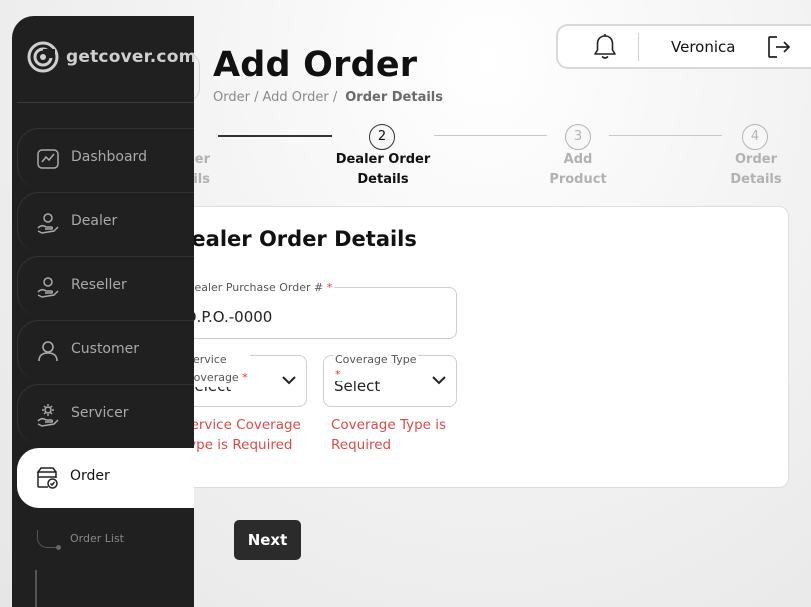  What do you see at coordinates (382, 137) in the screenshot?
I see `step-2-circle: 2` at bounding box center [382, 137].